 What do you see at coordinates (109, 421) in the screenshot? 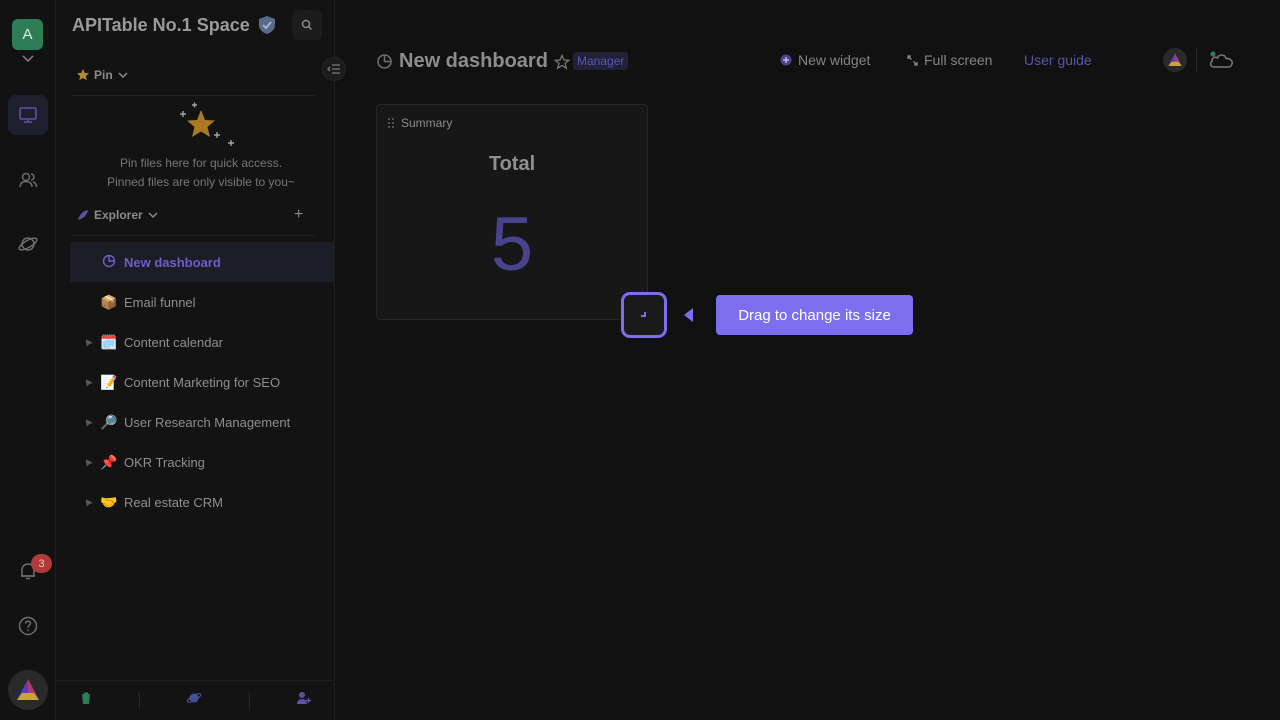
I see `magnifier-icon: 🔎` at bounding box center [109, 421].